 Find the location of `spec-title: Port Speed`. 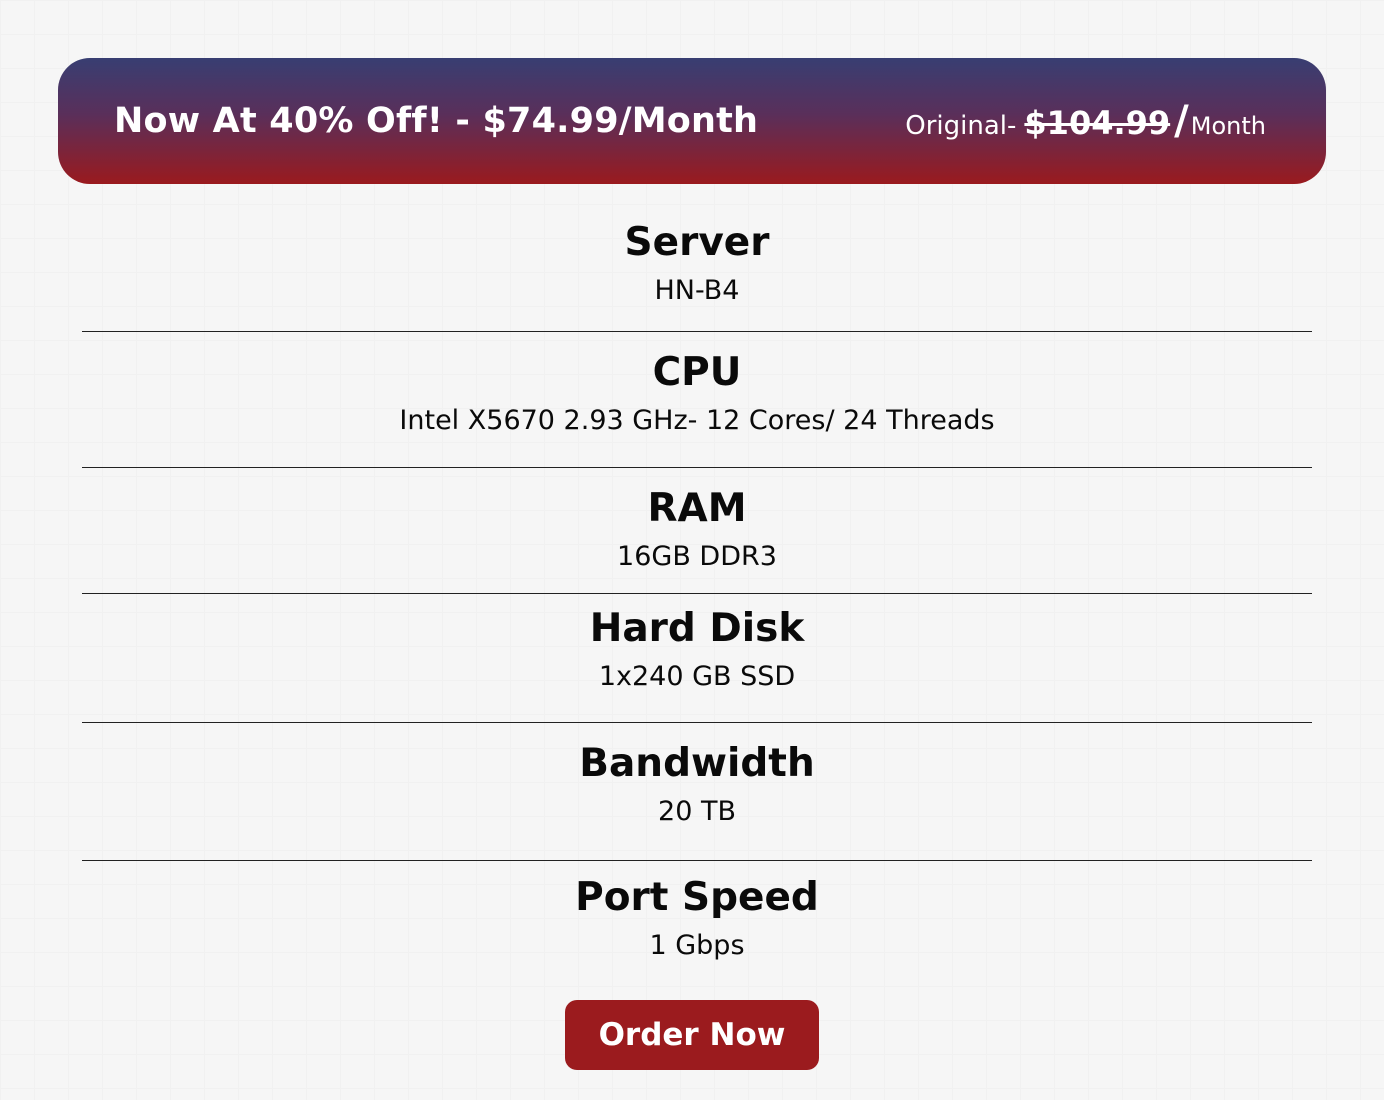

spec-title: Port Speed is located at coordinates (697, 897).